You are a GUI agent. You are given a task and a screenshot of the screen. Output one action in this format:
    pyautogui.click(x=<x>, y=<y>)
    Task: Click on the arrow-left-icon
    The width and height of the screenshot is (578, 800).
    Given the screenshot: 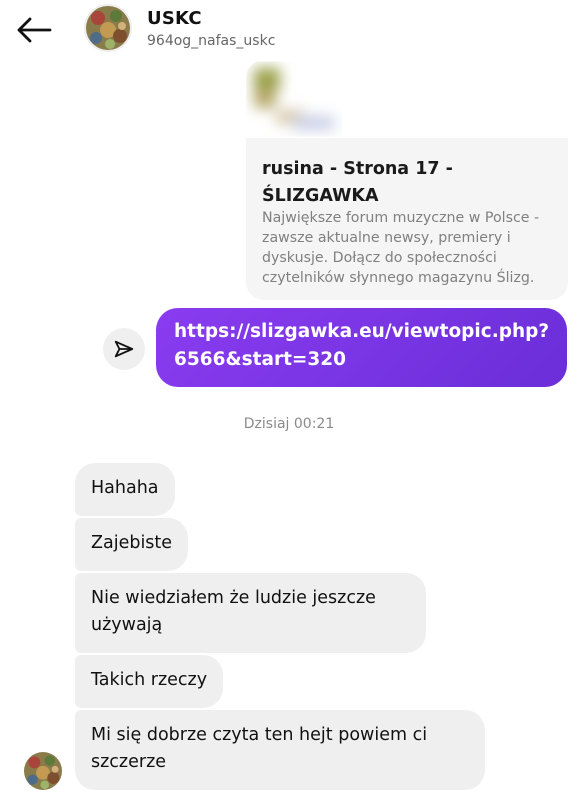 What is the action you would take?
    pyautogui.click(x=34, y=30)
    